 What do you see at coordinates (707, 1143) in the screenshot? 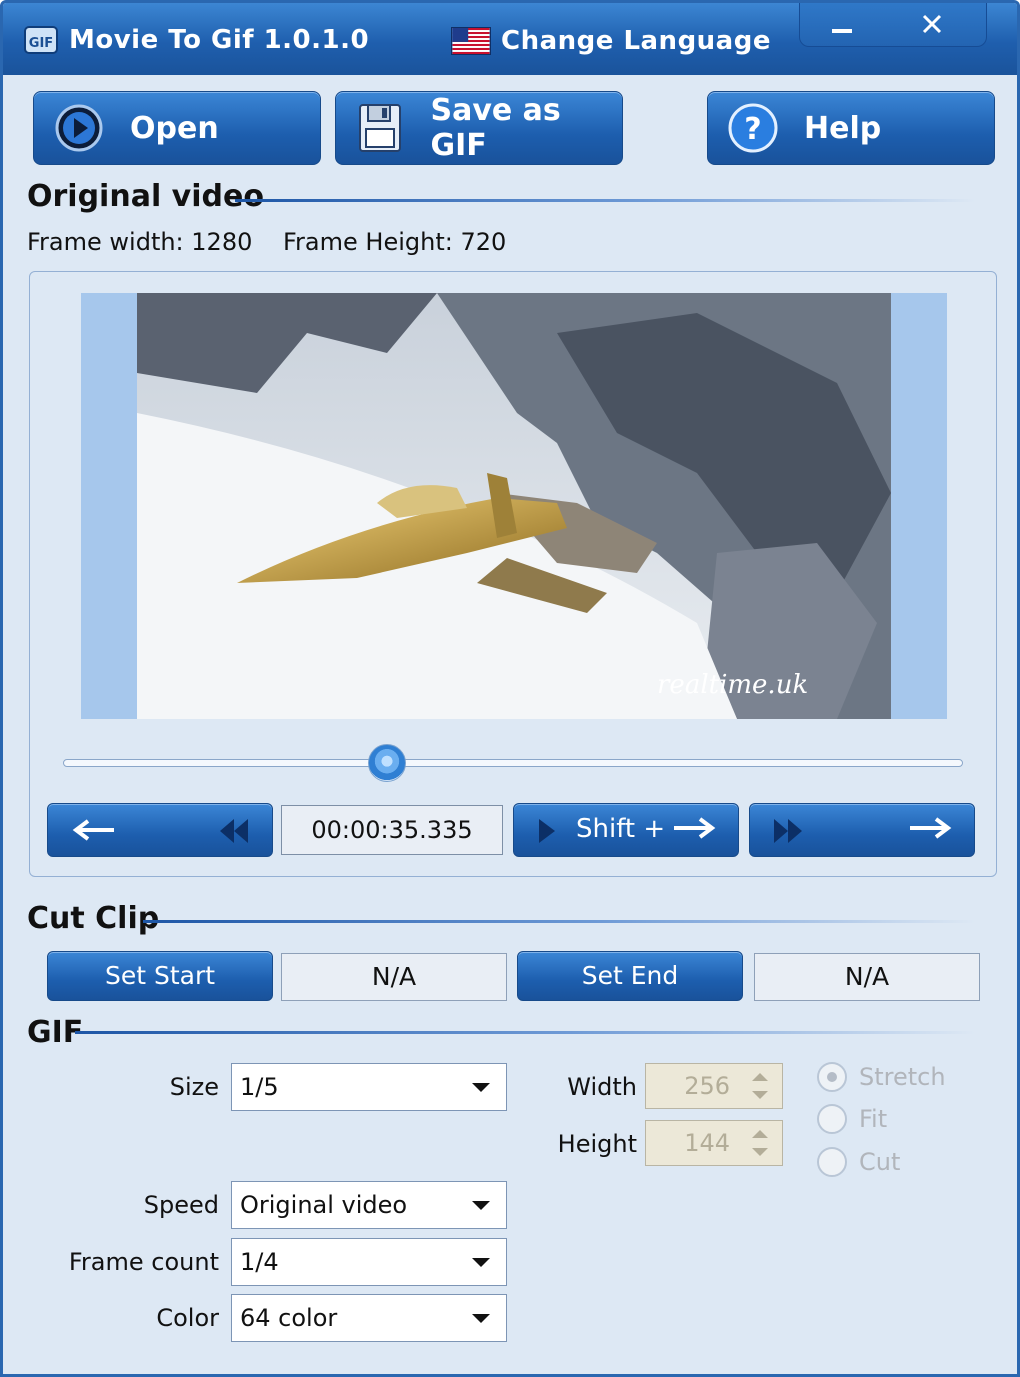
I see `height-value: 144` at bounding box center [707, 1143].